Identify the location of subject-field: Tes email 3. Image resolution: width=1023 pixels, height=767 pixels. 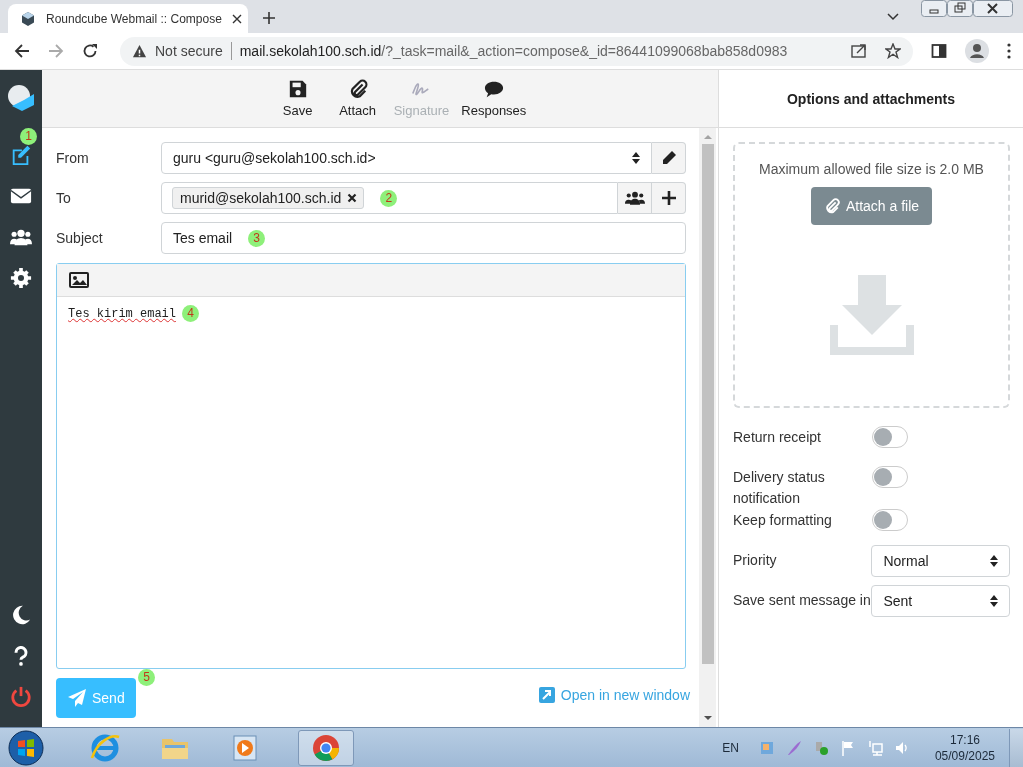
(423, 238).